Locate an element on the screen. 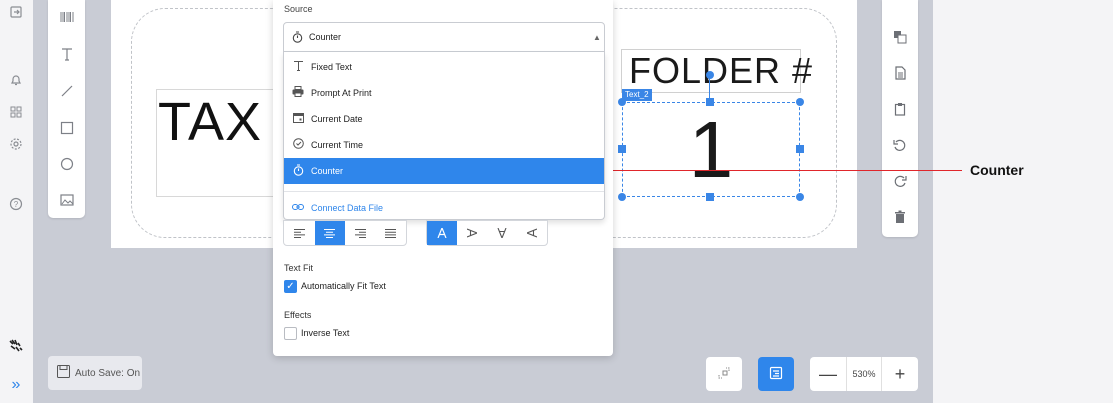 The image size is (1113, 403). rotate-handle is located at coordinates (710, 75).